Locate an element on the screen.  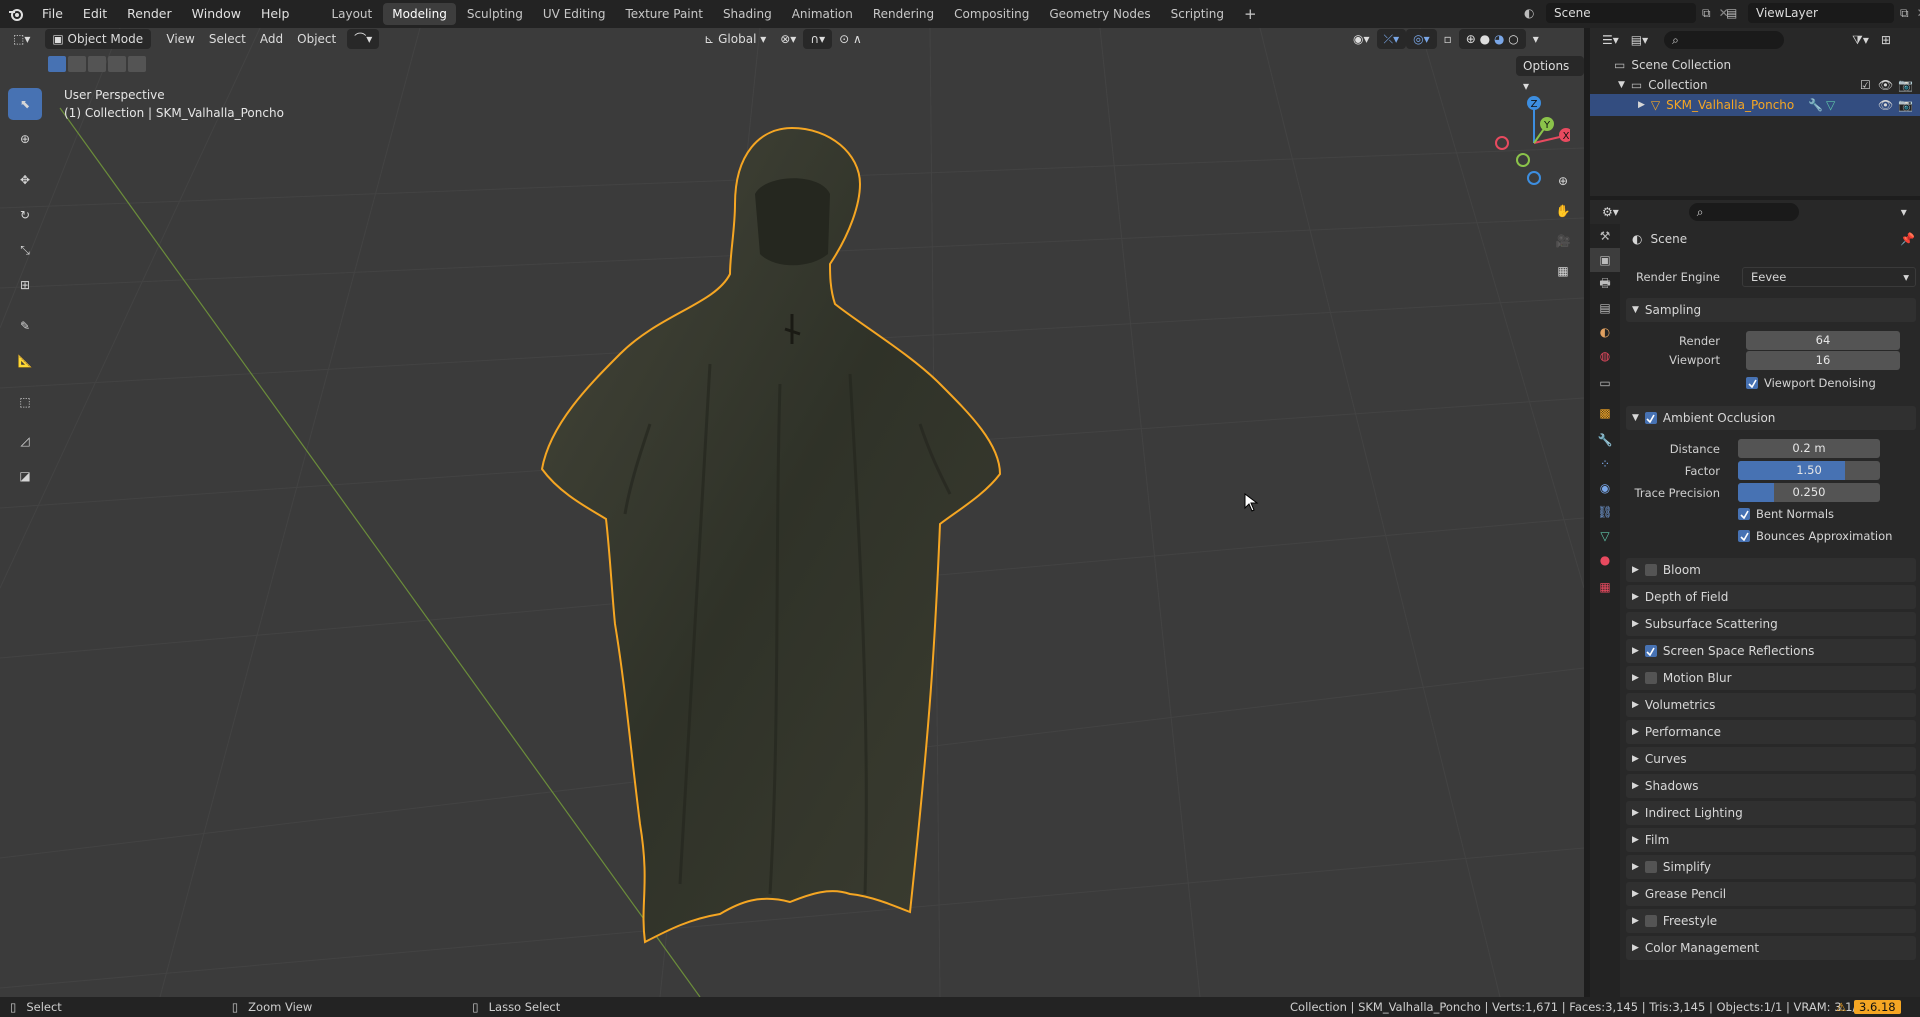
view-layer-tab-icon: ▤ is located at coordinates (1605, 308).